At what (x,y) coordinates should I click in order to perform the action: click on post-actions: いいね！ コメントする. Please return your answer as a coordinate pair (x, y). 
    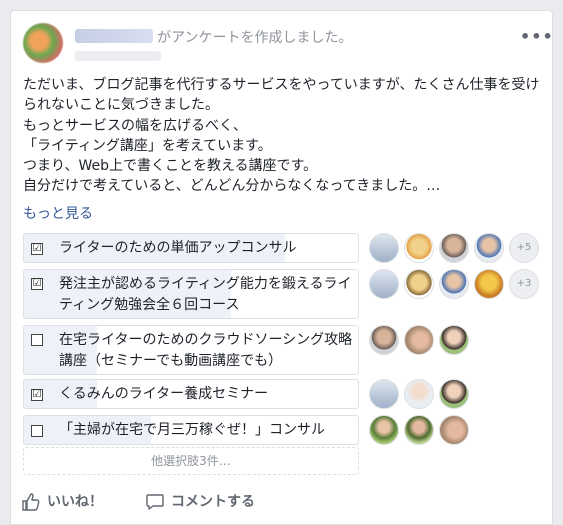
    Looking at the image, I should click on (171, 502).